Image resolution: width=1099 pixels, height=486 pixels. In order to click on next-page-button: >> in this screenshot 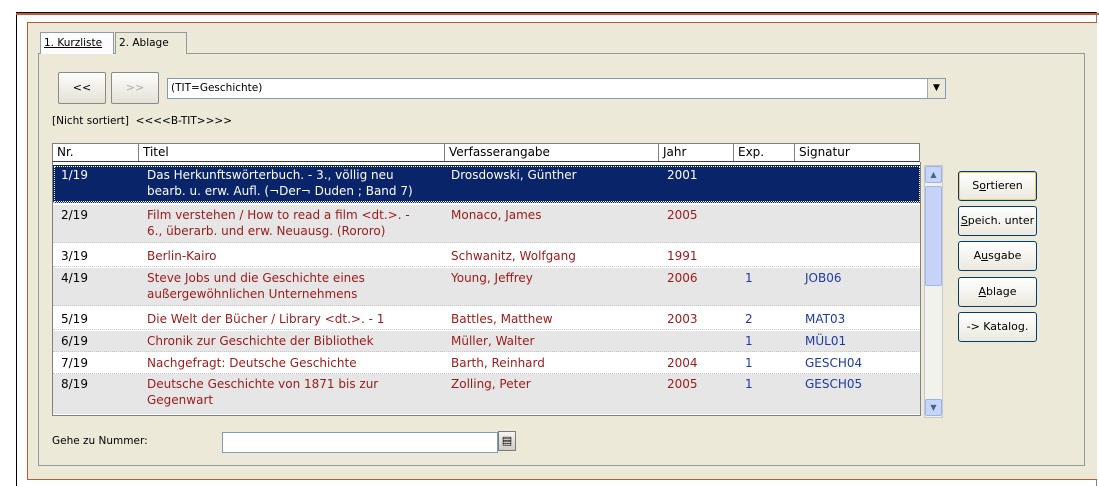, I will do `click(135, 88)`.